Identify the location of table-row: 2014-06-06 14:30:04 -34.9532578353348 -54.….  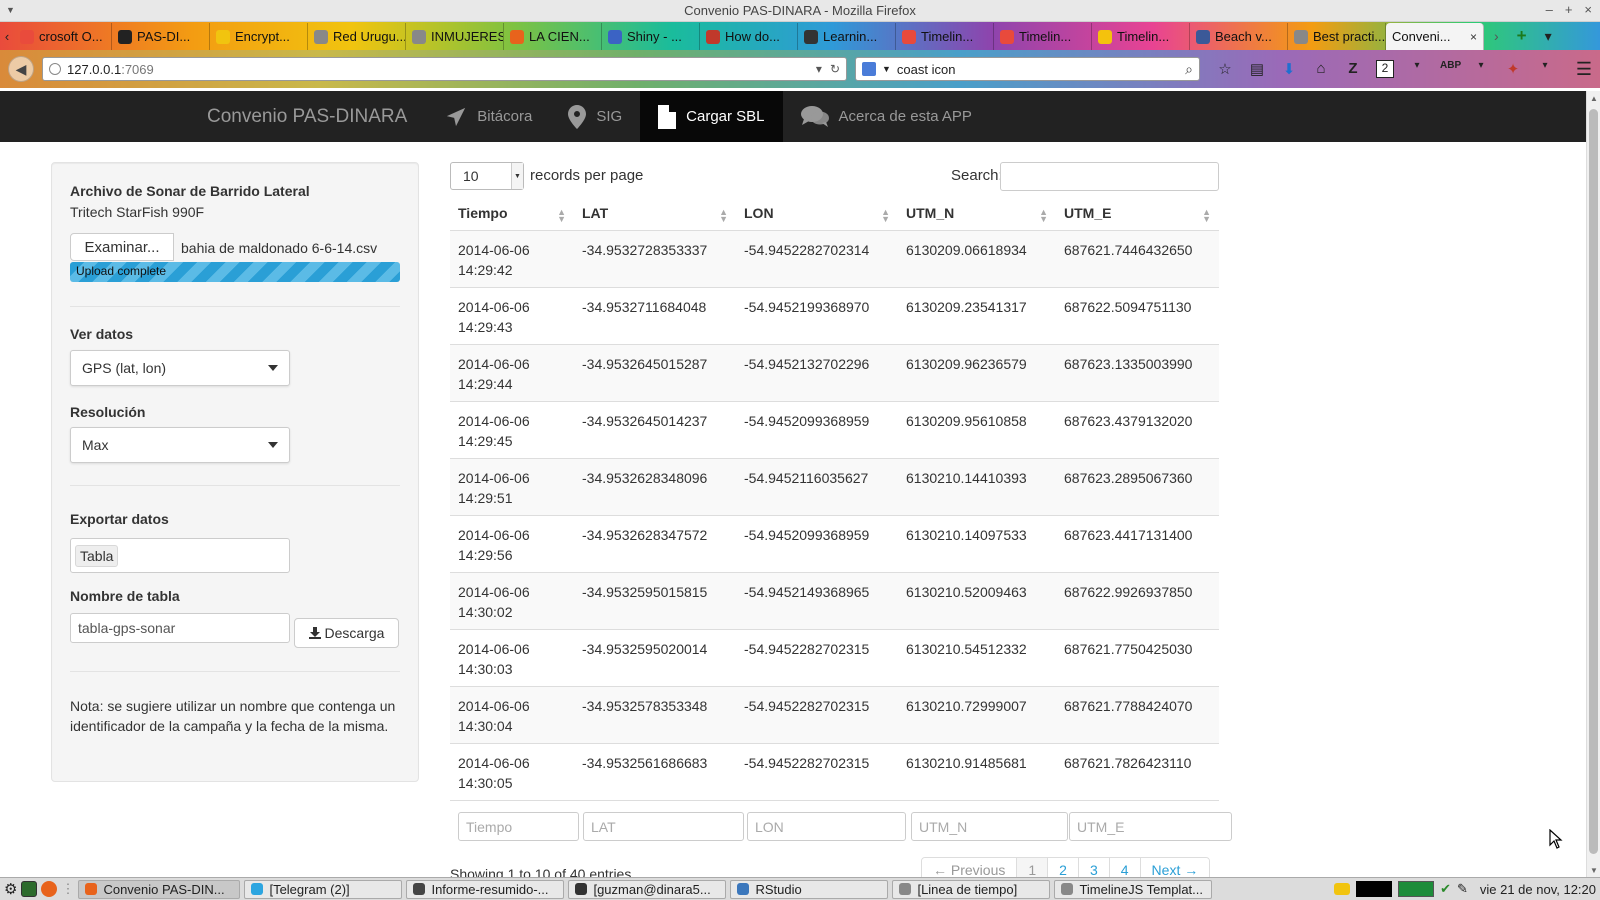
(834, 715).